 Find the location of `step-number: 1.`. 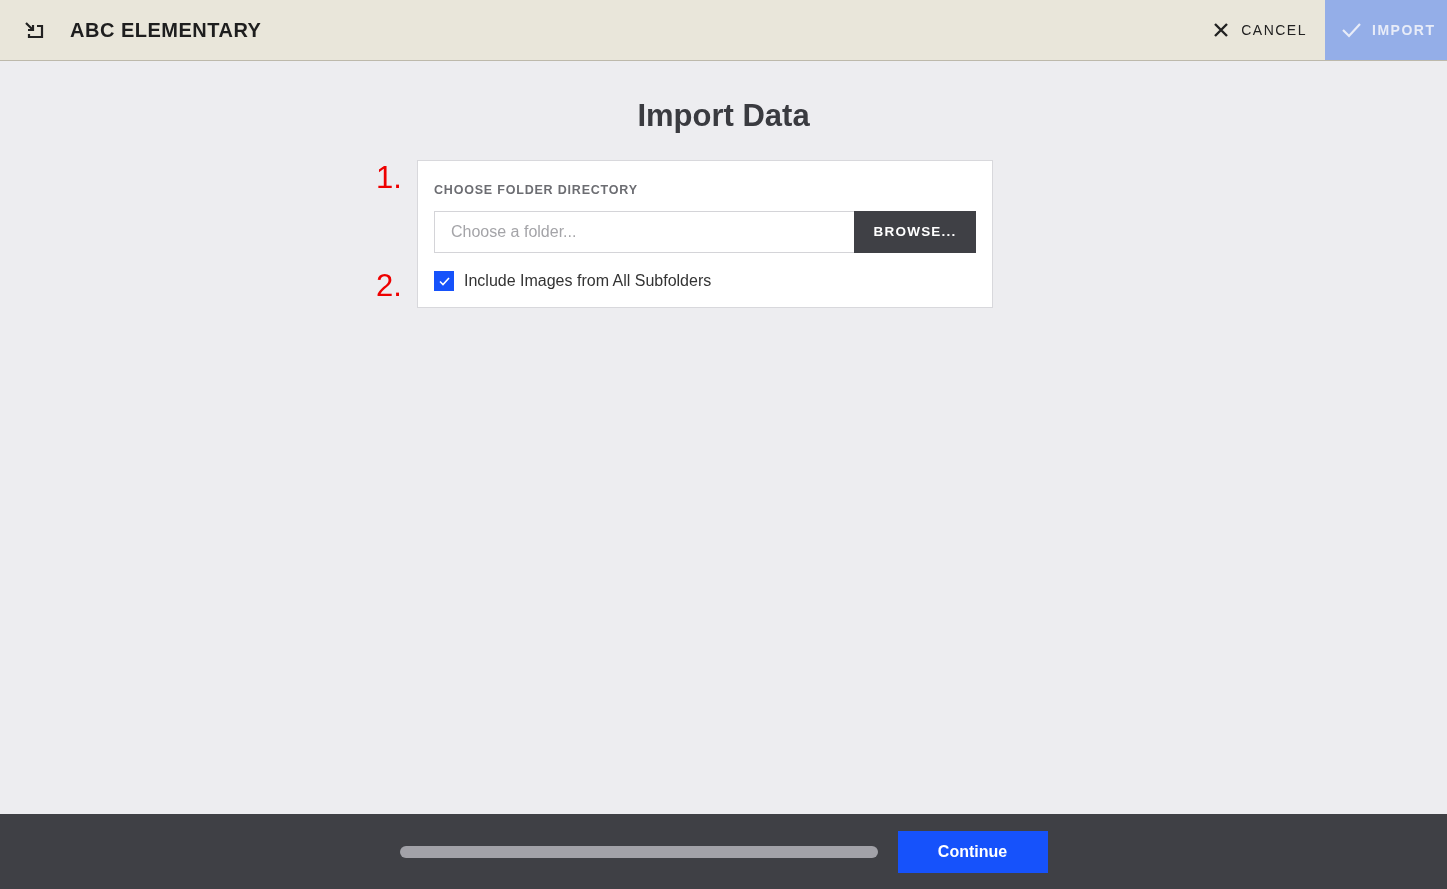

step-number: 1. is located at coordinates (389, 177).